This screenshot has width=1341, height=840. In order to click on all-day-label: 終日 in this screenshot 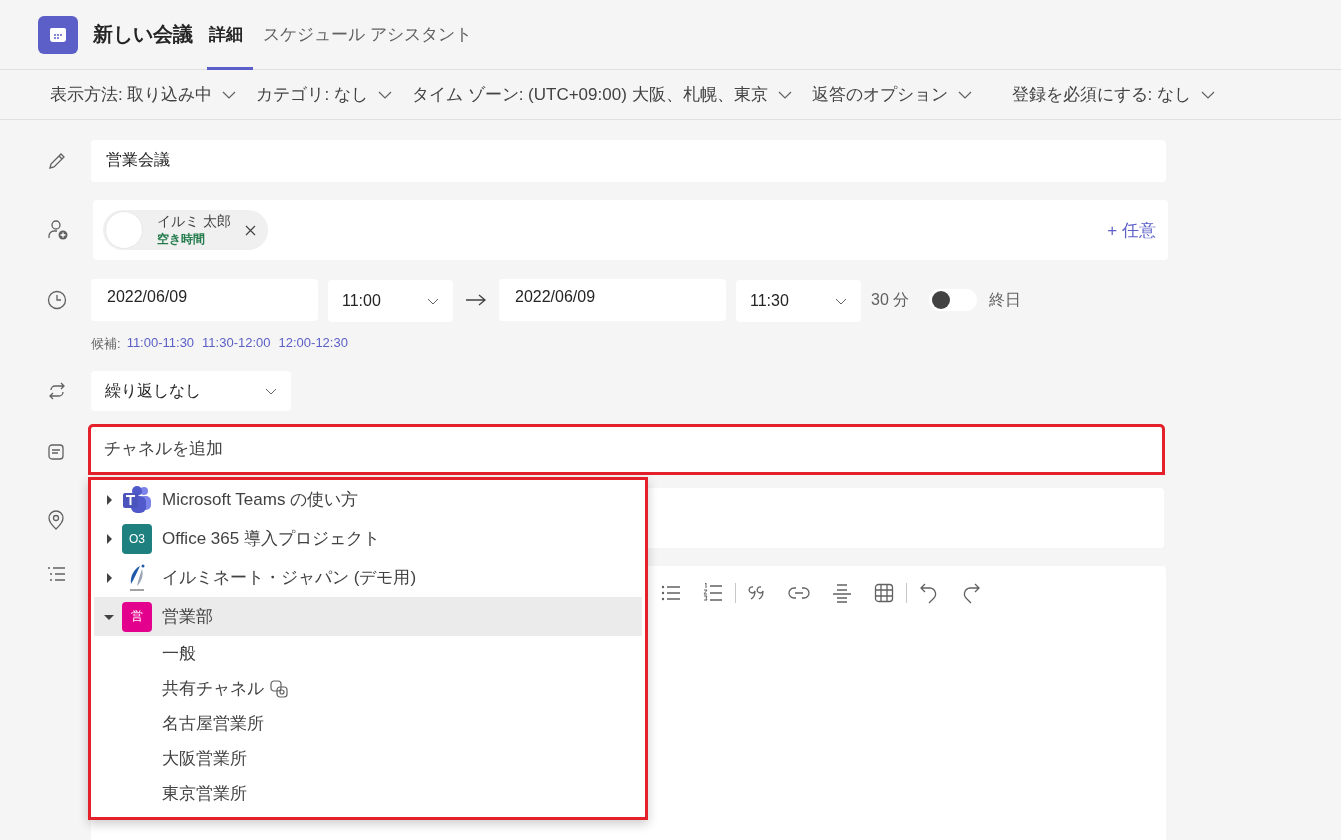, I will do `click(1005, 299)`.